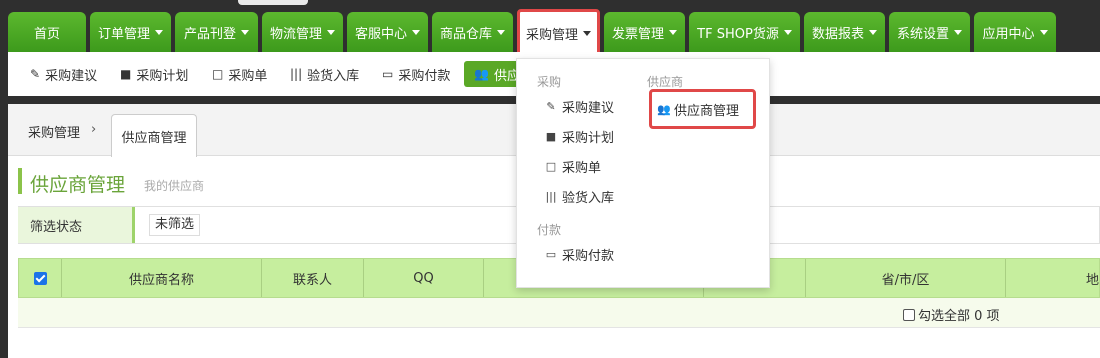 Image resolution: width=1100 pixels, height=358 pixels. Describe the element at coordinates (465, 34) in the screenshot. I see `nav-tab-label: 商品仓库` at that location.